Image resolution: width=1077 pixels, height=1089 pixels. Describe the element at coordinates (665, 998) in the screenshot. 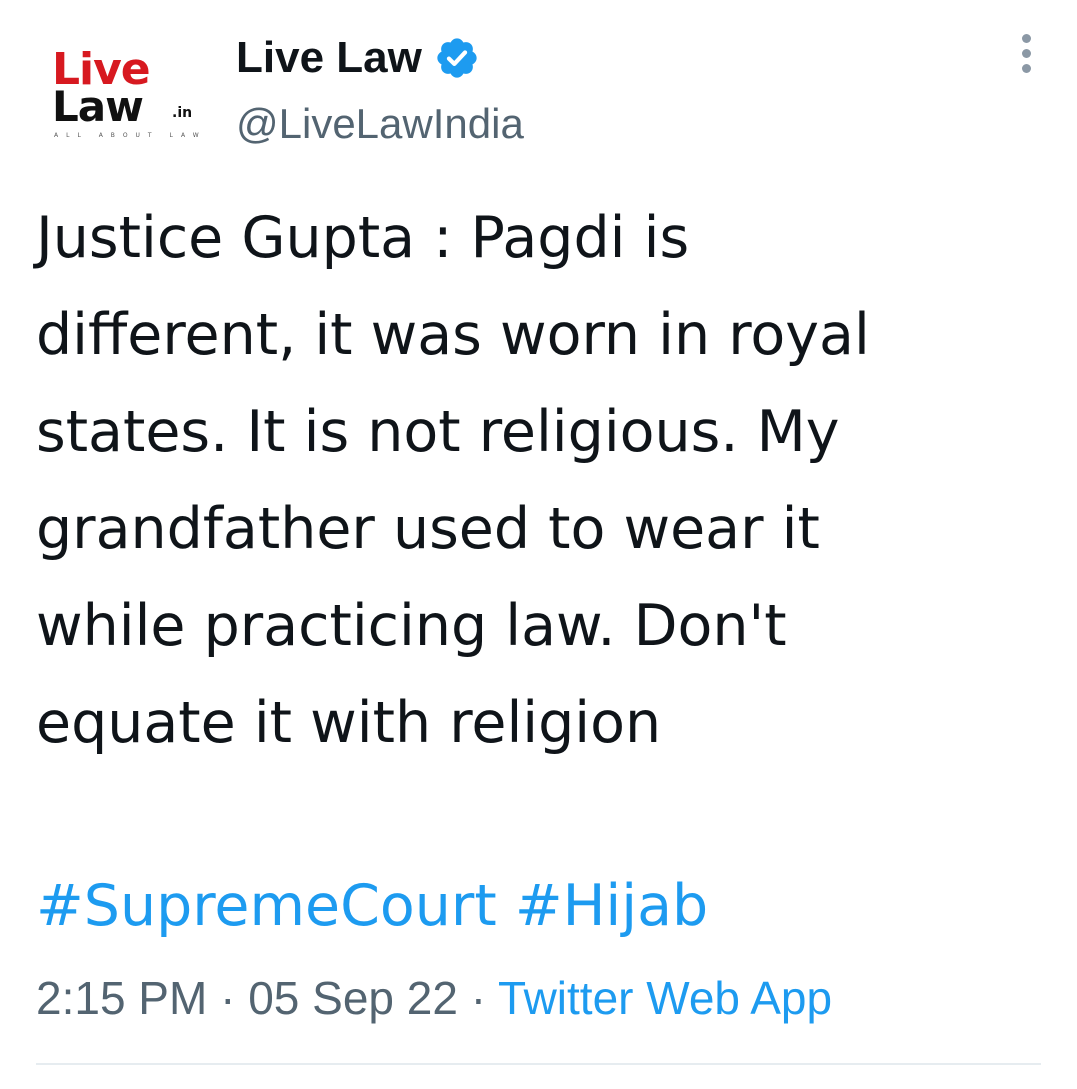

I see `tweet-source: Twitter Web App` at that location.